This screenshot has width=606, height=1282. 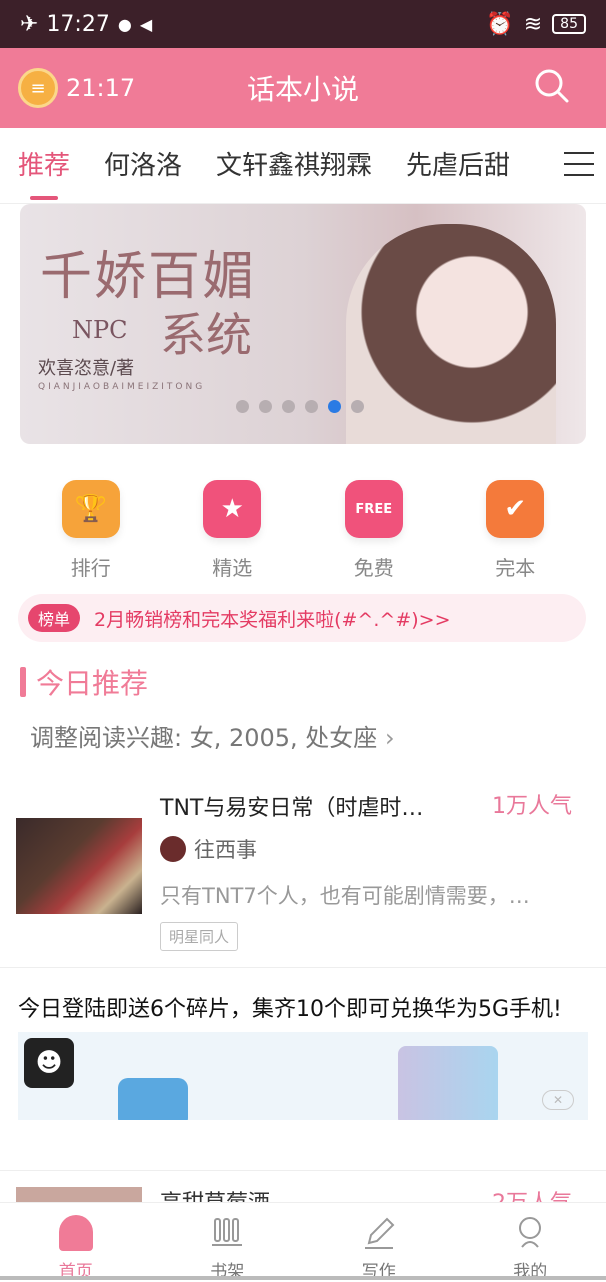 What do you see at coordinates (499, 24) in the screenshot?
I see `alarm-icon: ⏰` at bounding box center [499, 24].